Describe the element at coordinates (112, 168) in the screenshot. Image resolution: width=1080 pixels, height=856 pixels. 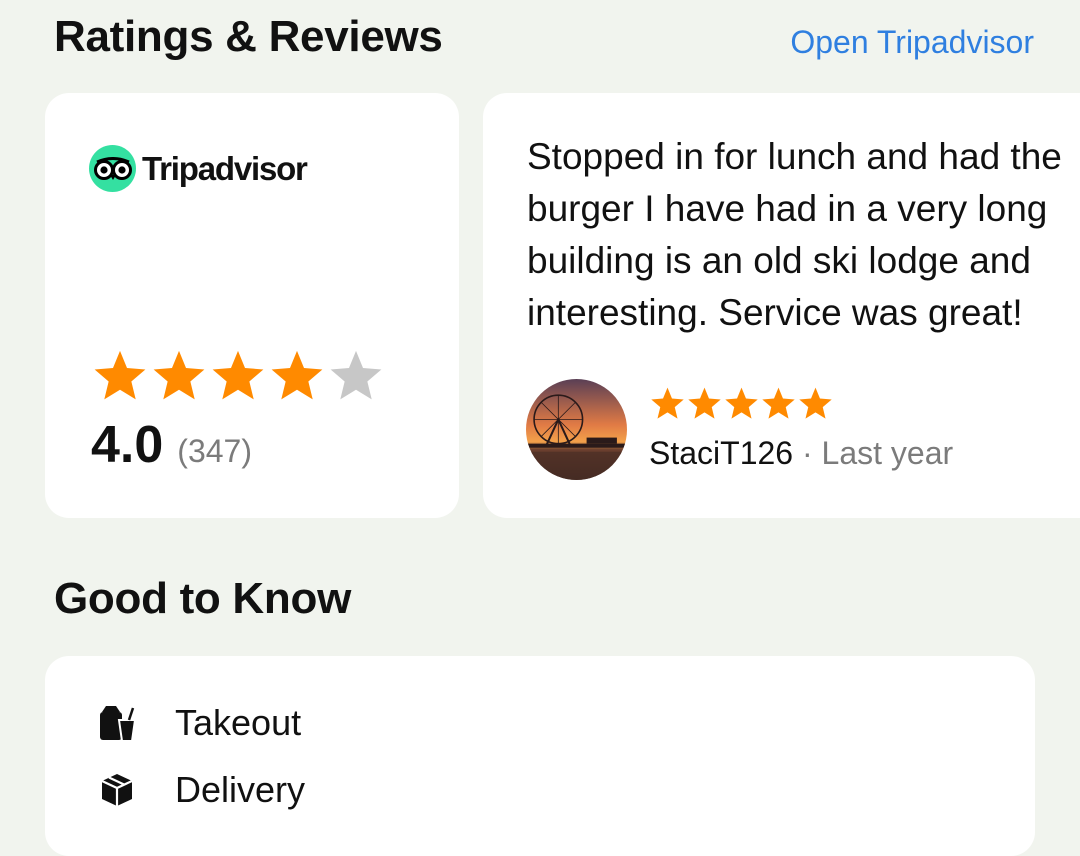
I see `tripadvisor-owl-icon` at that location.